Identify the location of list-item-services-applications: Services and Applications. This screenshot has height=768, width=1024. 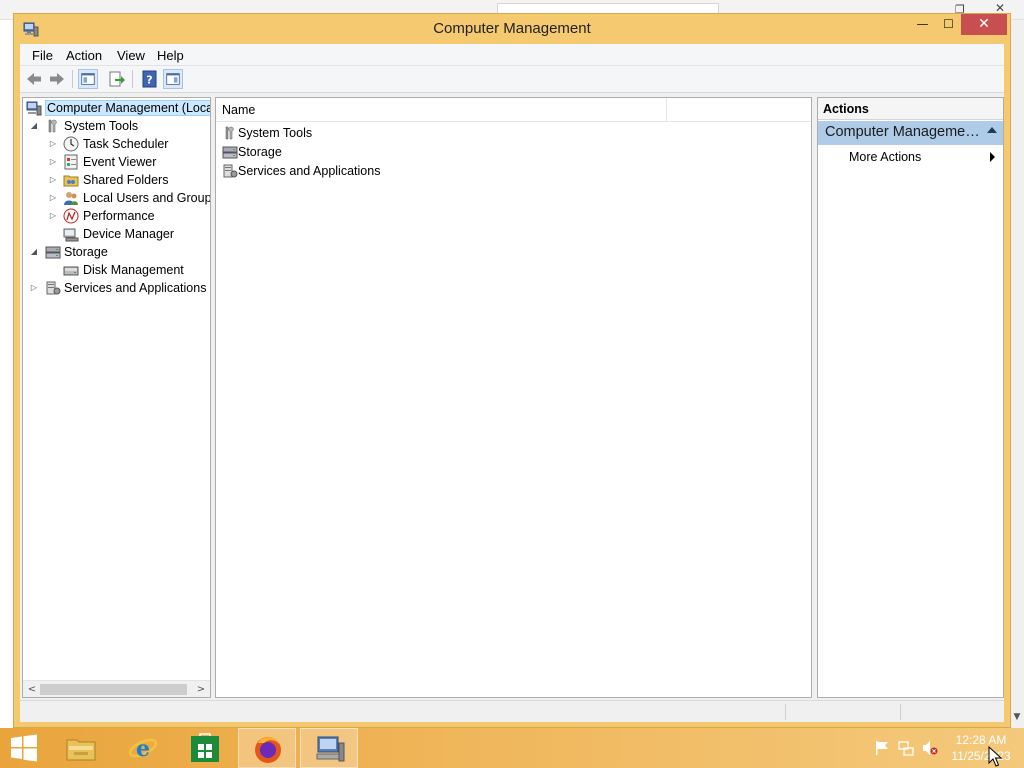
(372, 171).